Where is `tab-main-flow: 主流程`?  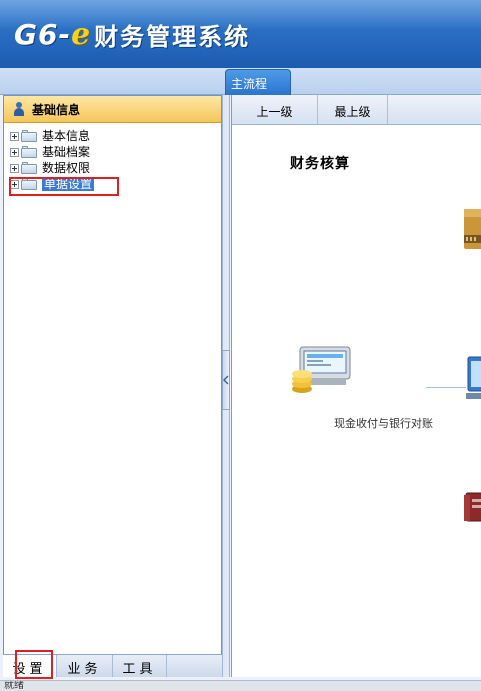 tab-main-flow: 主流程 is located at coordinates (258, 82).